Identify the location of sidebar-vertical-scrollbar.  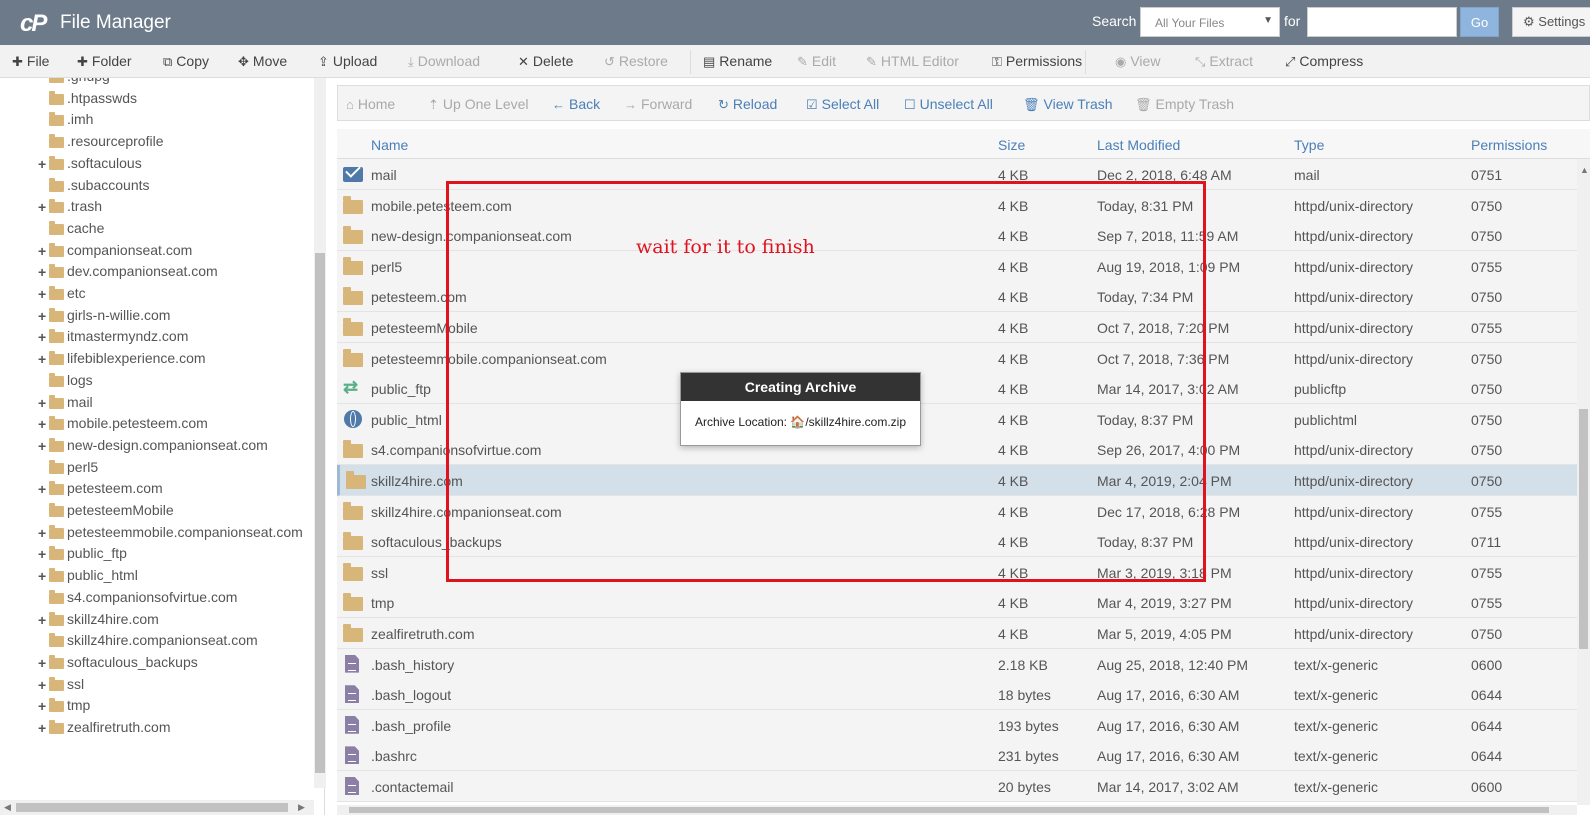
(320, 433).